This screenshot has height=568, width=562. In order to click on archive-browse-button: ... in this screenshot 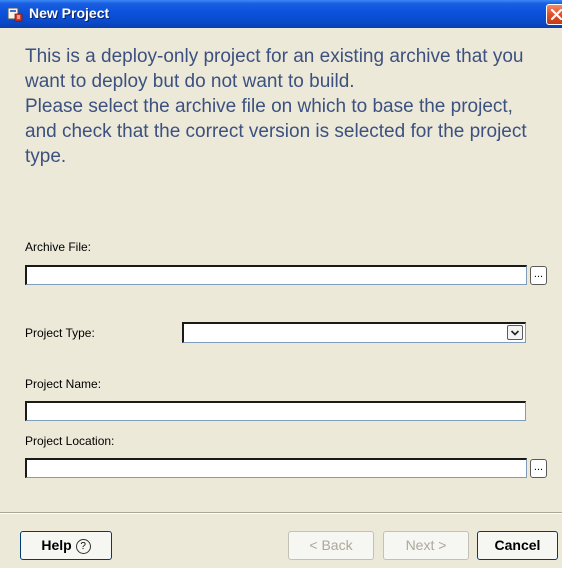, I will do `click(538, 275)`.